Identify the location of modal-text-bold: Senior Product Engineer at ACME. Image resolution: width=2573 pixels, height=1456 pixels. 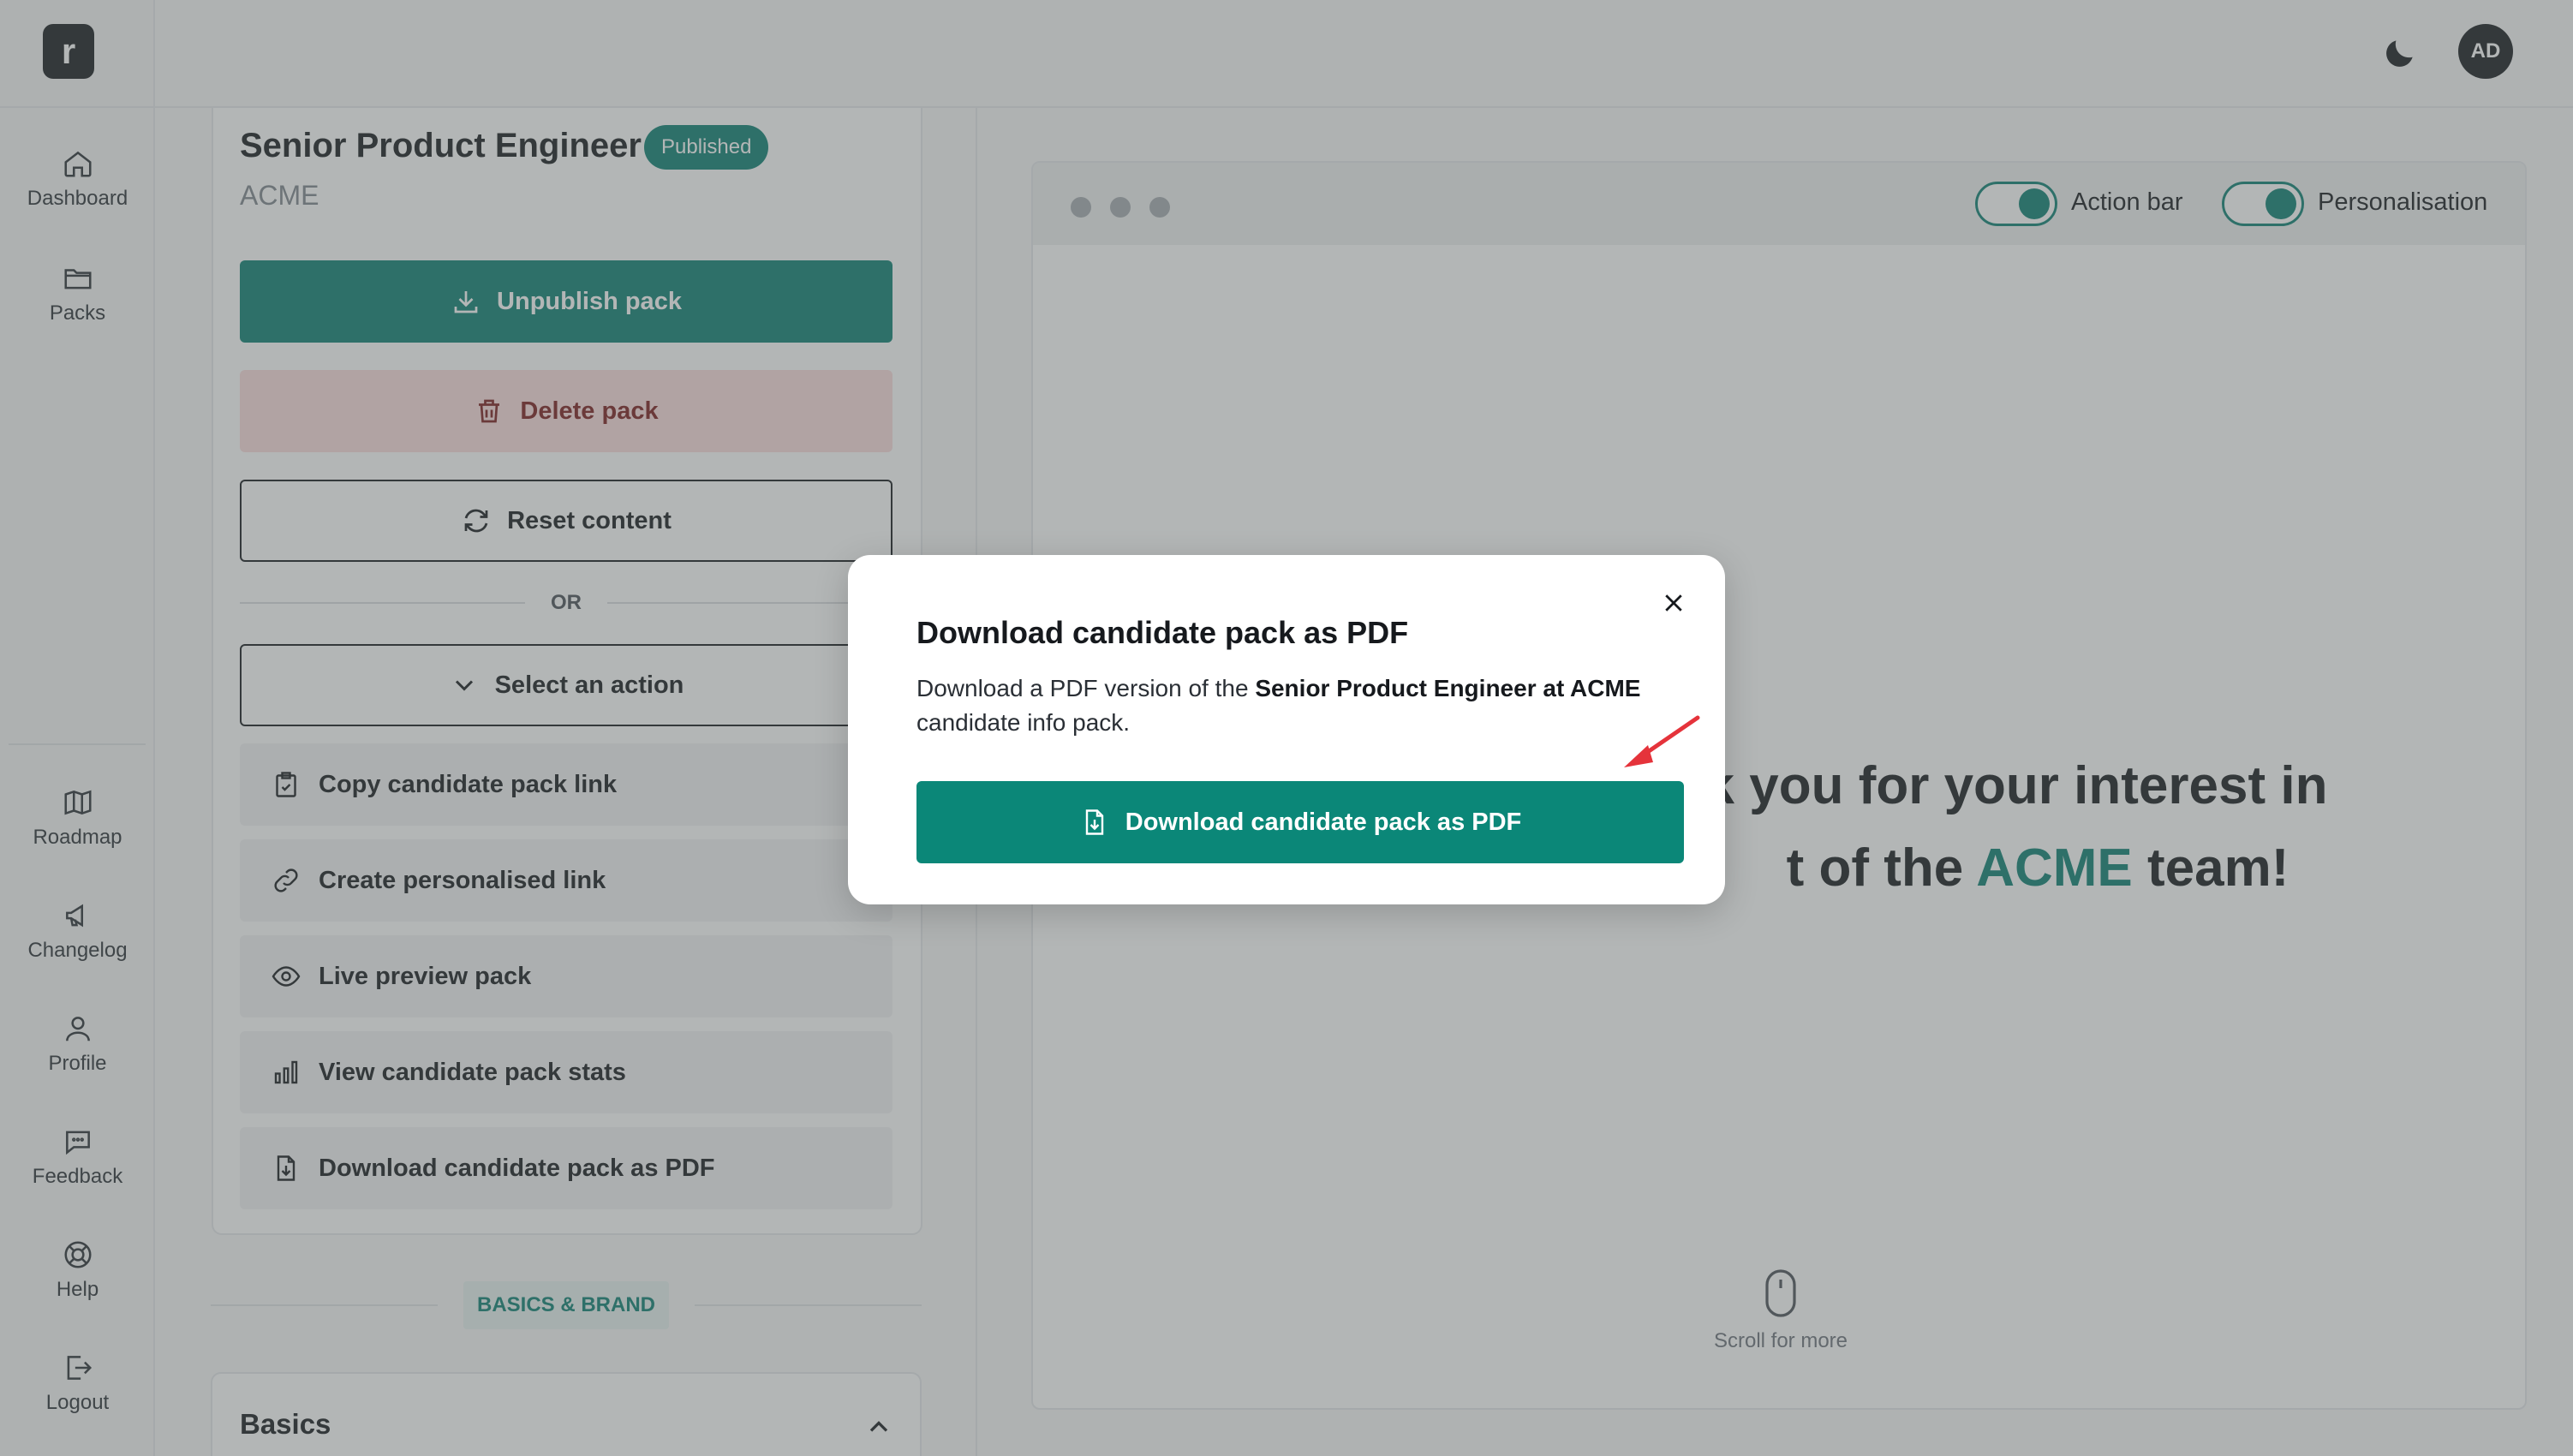
(1448, 688).